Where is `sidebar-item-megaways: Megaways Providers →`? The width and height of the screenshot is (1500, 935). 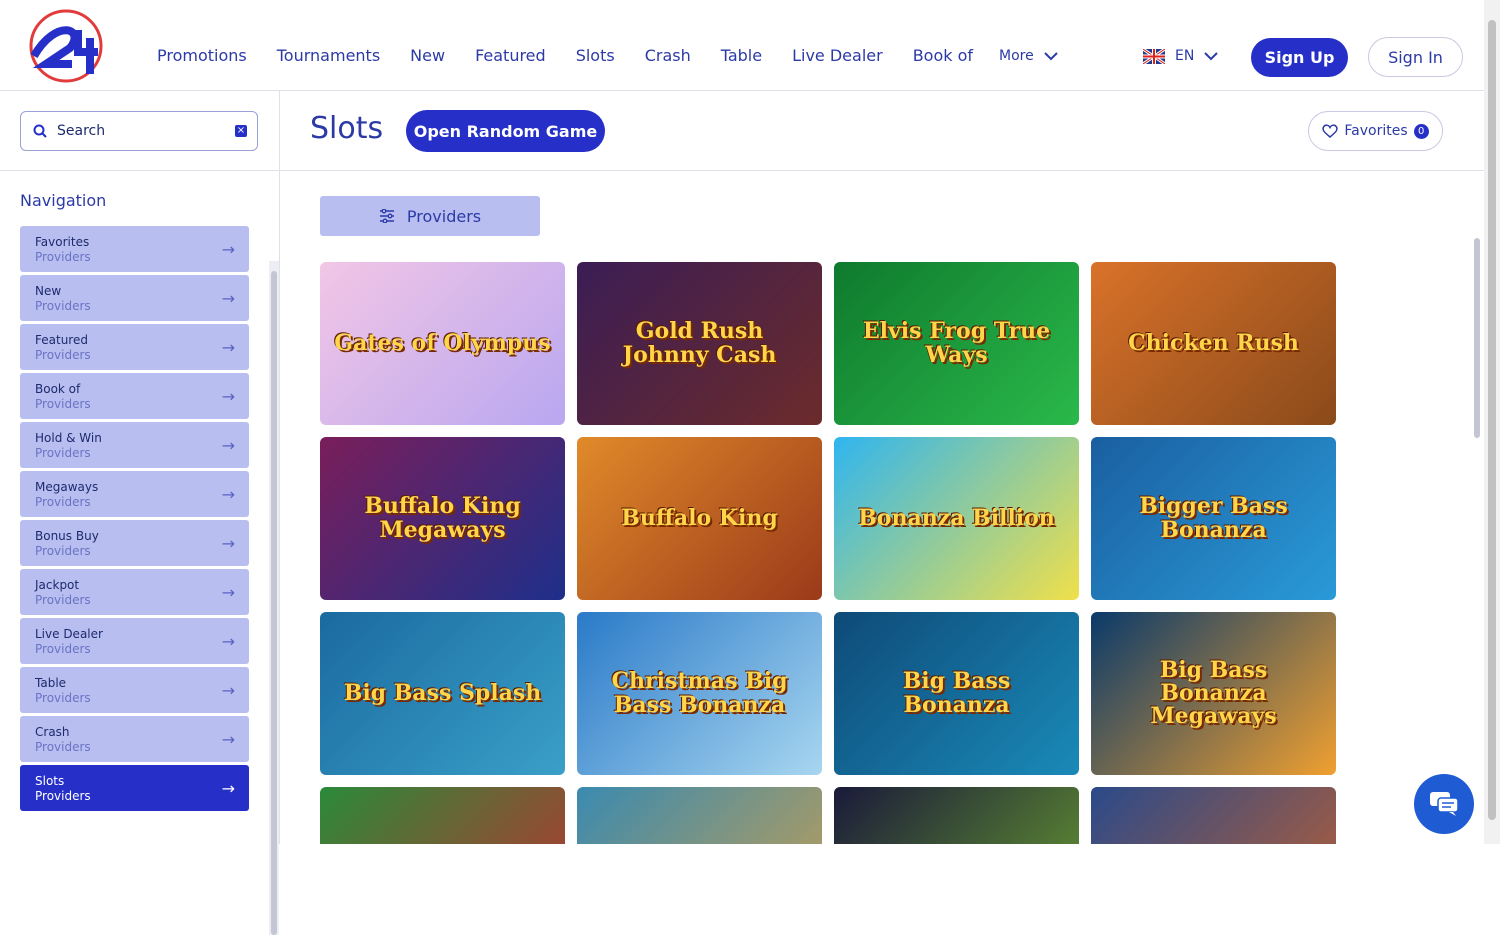
sidebar-item-megaways: Megaways Providers → is located at coordinates (134, 494).